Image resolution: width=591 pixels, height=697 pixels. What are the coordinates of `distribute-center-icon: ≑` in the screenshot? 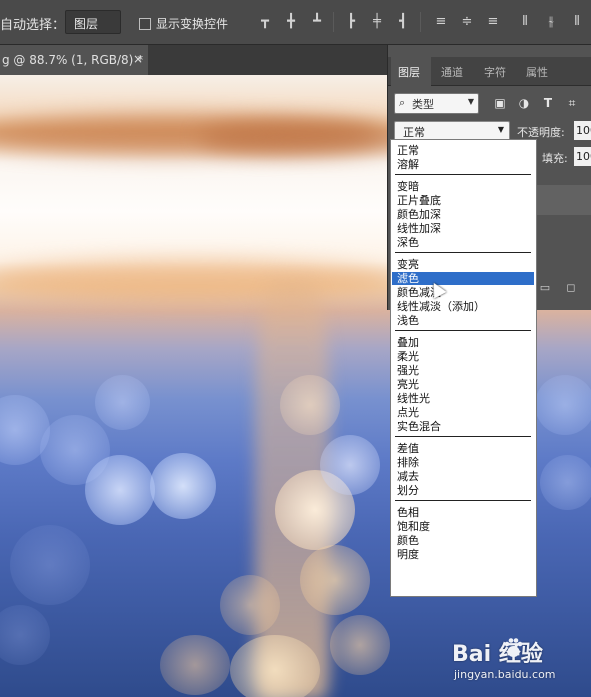 It's located at (467, 22).